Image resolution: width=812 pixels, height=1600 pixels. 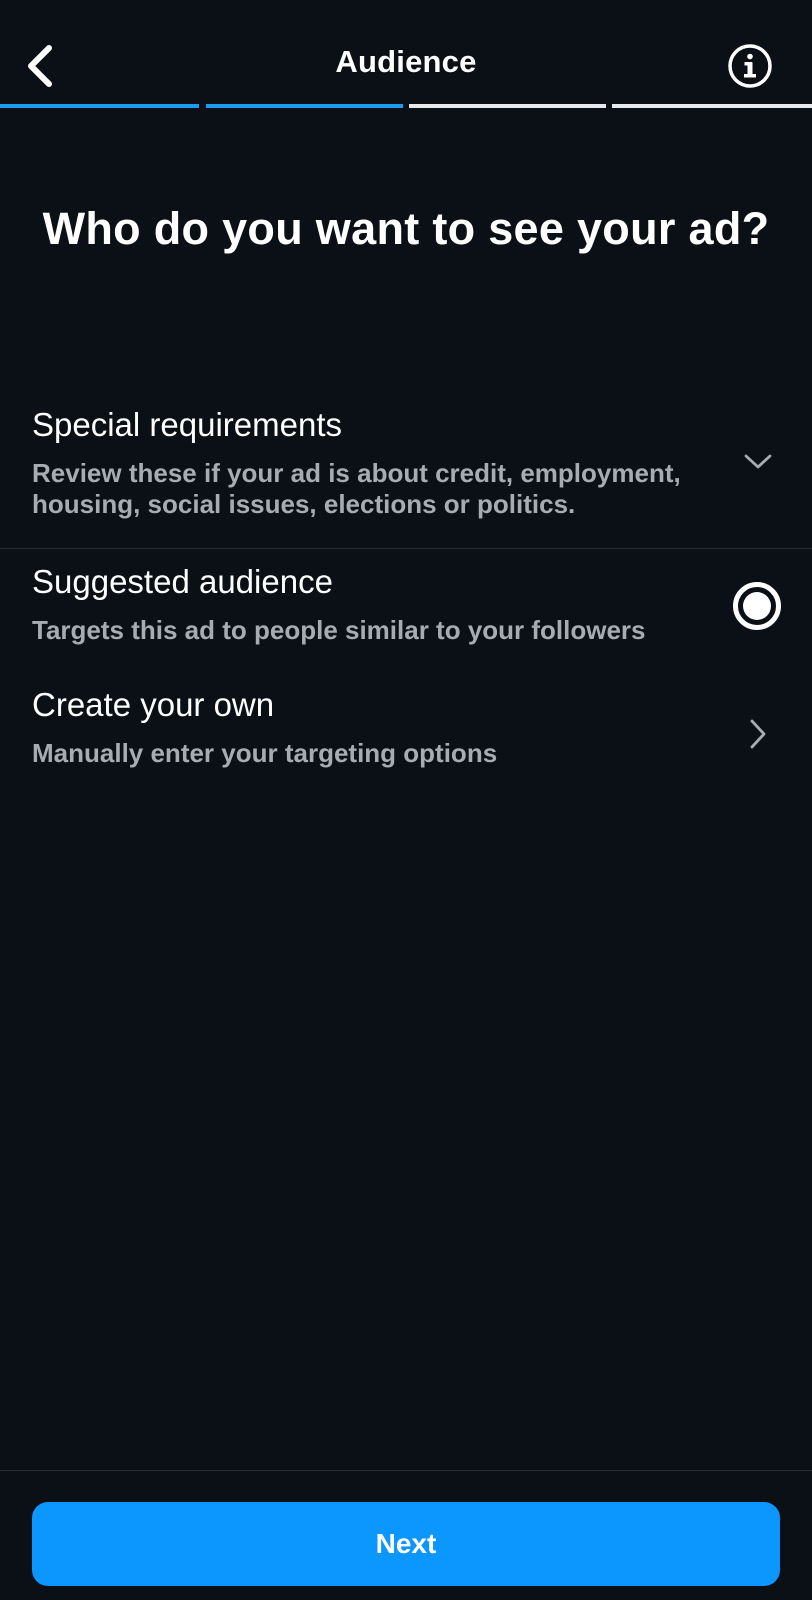 What do you see at coordinates (406, 1470) in the screenshot?
I see `footer-divider` at bounding box center [406, 1470].